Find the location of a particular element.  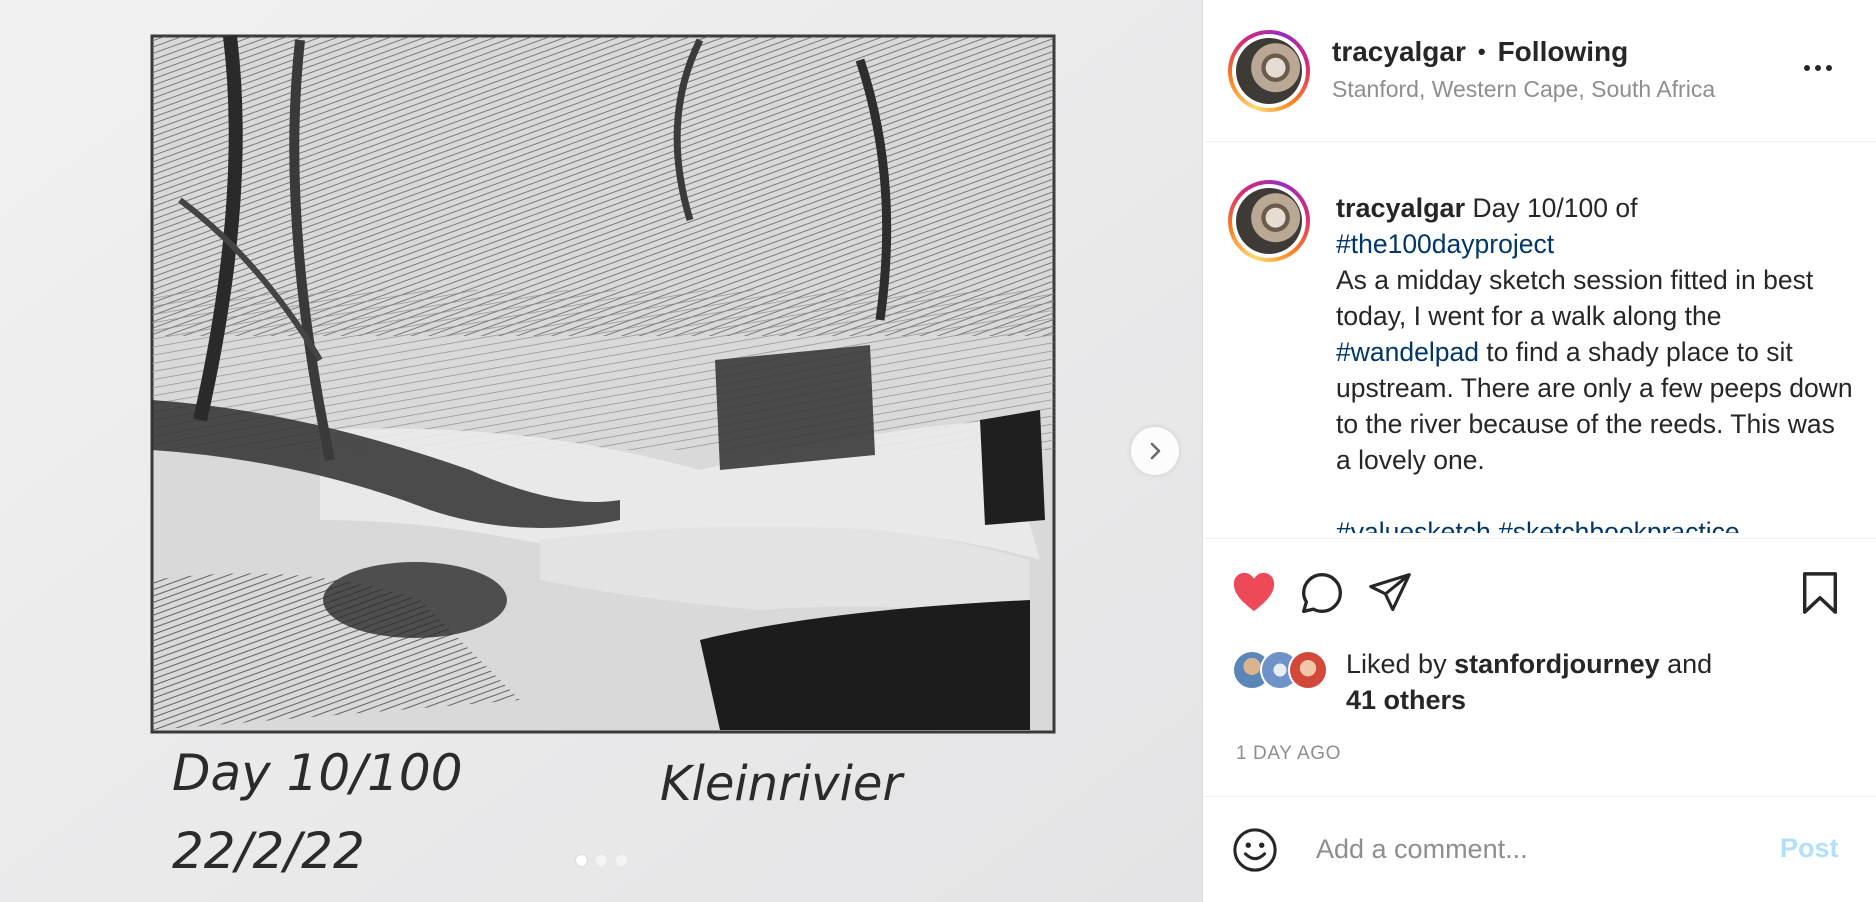

header-name-row: tracyalgar • Following is located at coordinates (1480, 52).